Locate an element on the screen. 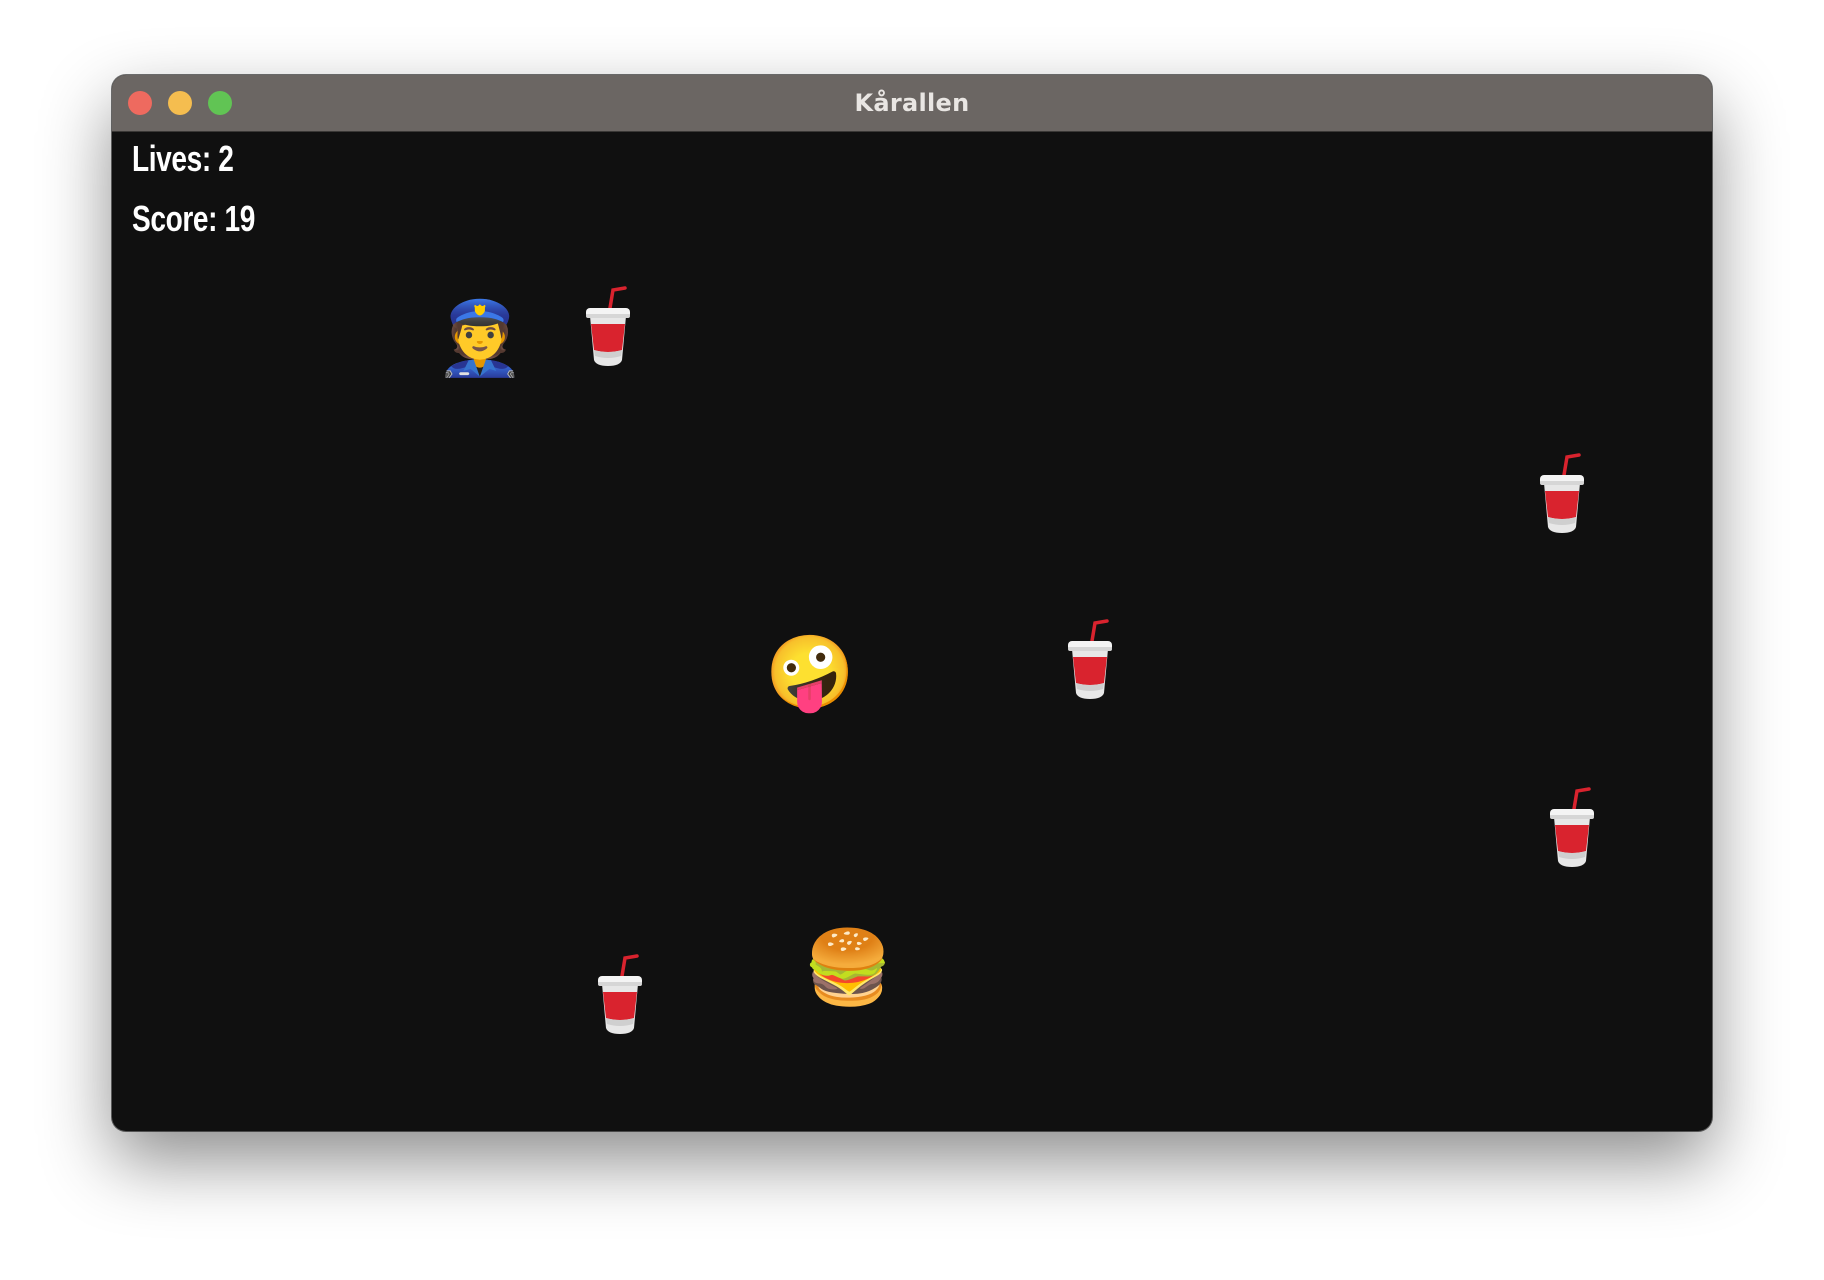  hamburger-icon: 🍔 is located at coordinates (848, 968).